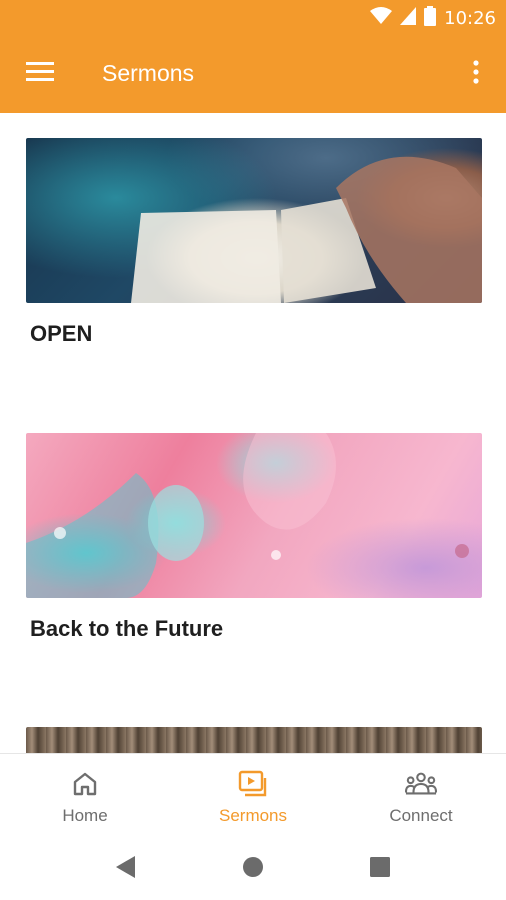 The image size is (506, 900). I want to click on nav-item-connect: Connect, so click(421, 796).